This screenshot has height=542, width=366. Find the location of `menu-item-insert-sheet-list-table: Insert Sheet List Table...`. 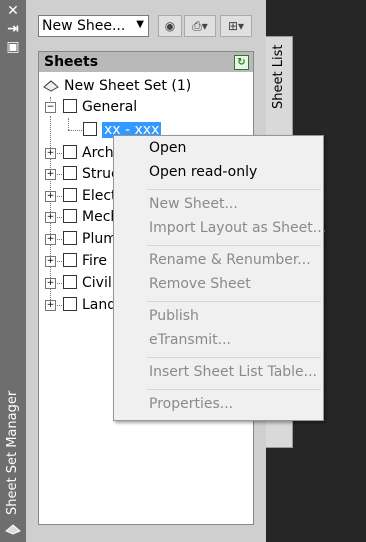

menu-item-insert-sheet-list-table: Insert Sheet List Table... is located at coordinates (233, 372).